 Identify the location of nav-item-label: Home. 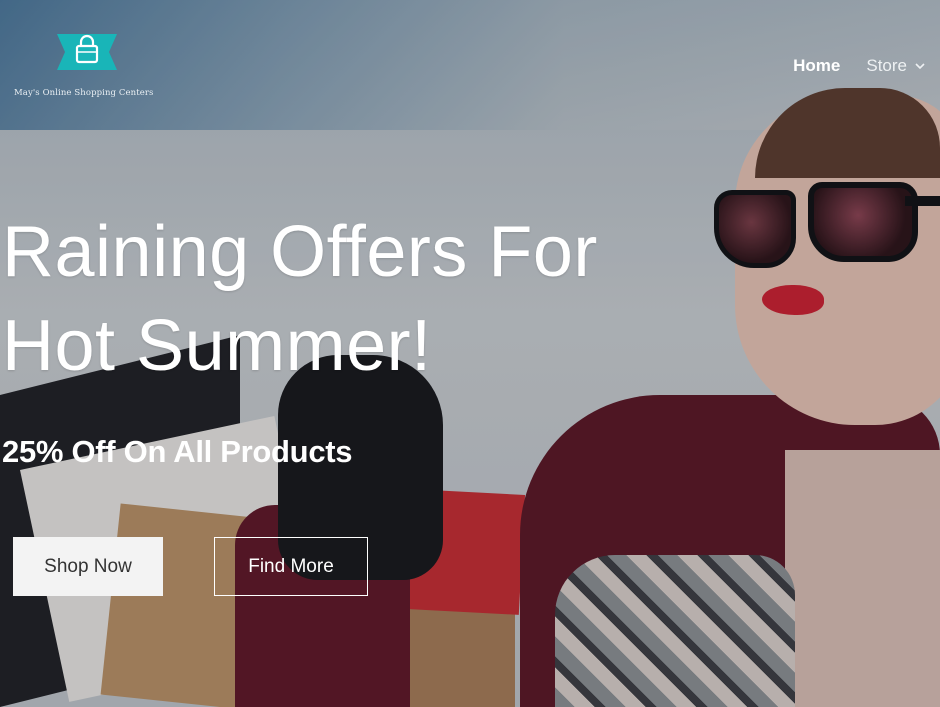
(817, 65).